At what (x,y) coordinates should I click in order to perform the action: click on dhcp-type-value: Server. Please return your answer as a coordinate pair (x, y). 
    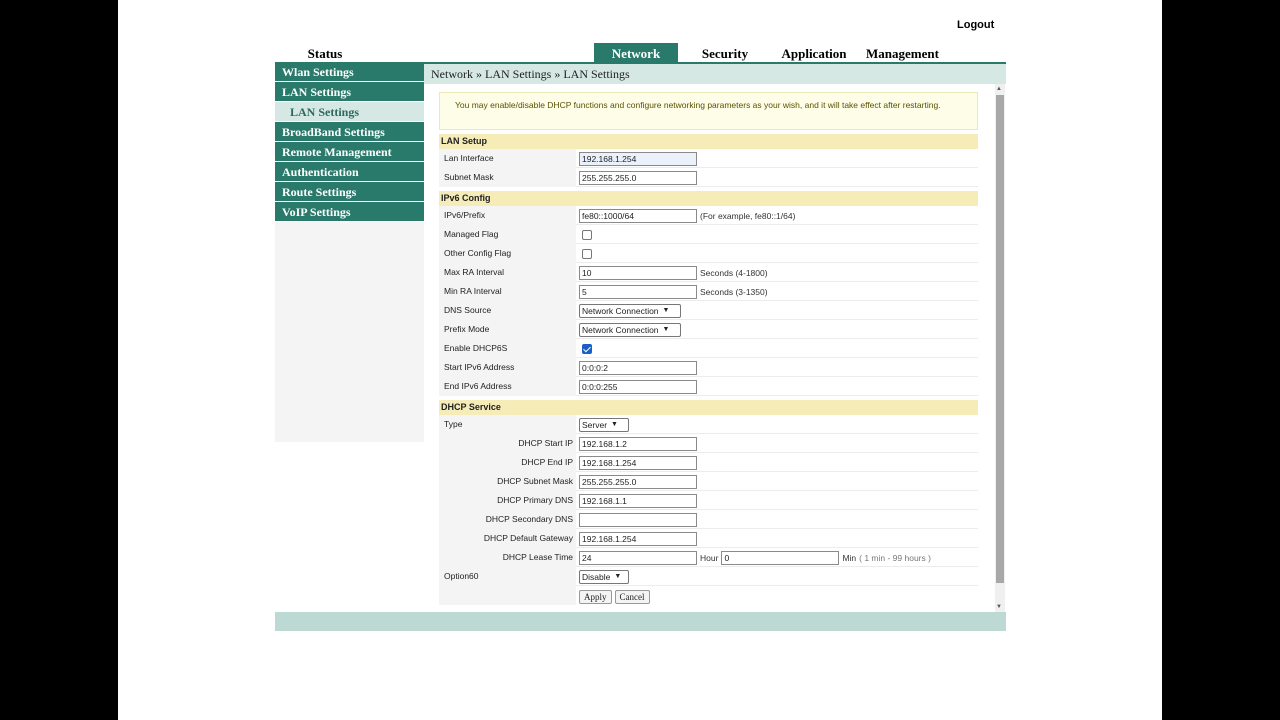
    Looking at the image, I should click on (595, 424).